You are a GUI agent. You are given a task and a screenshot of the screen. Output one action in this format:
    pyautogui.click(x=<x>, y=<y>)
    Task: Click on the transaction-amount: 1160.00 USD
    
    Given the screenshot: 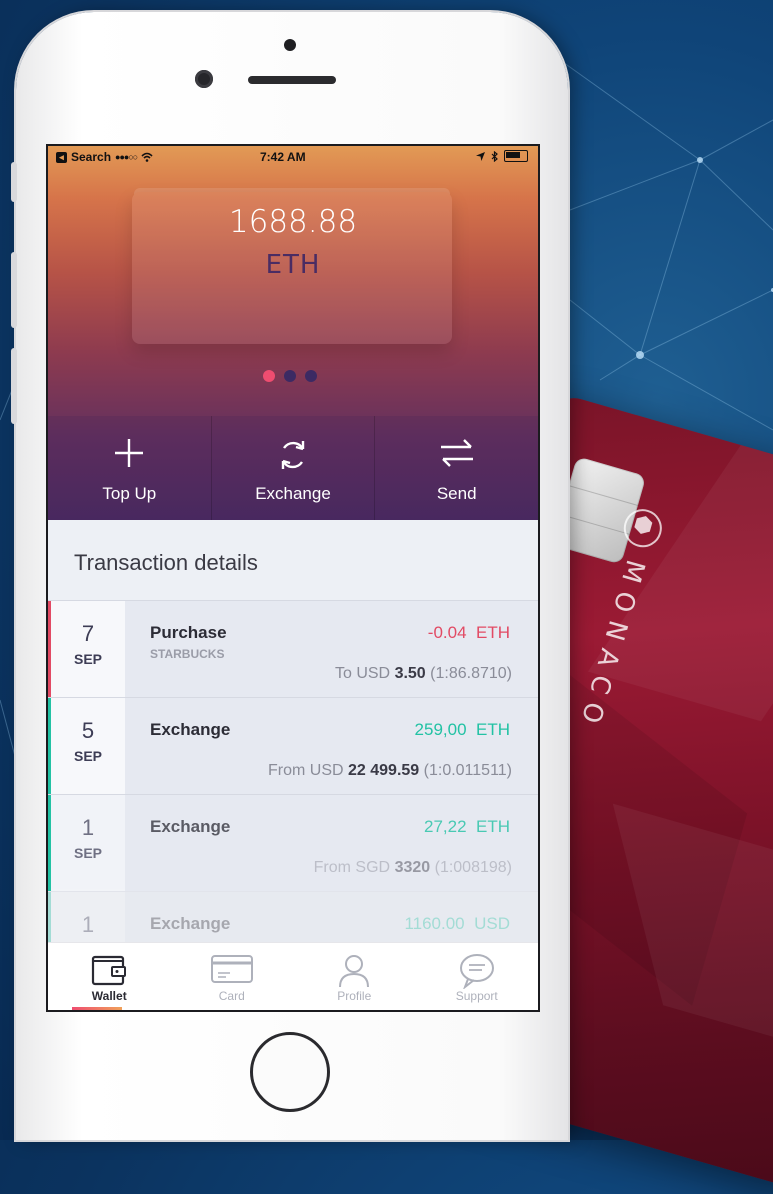 What is the action you would take?
    pyautogui.click(x=457, y=924)
    